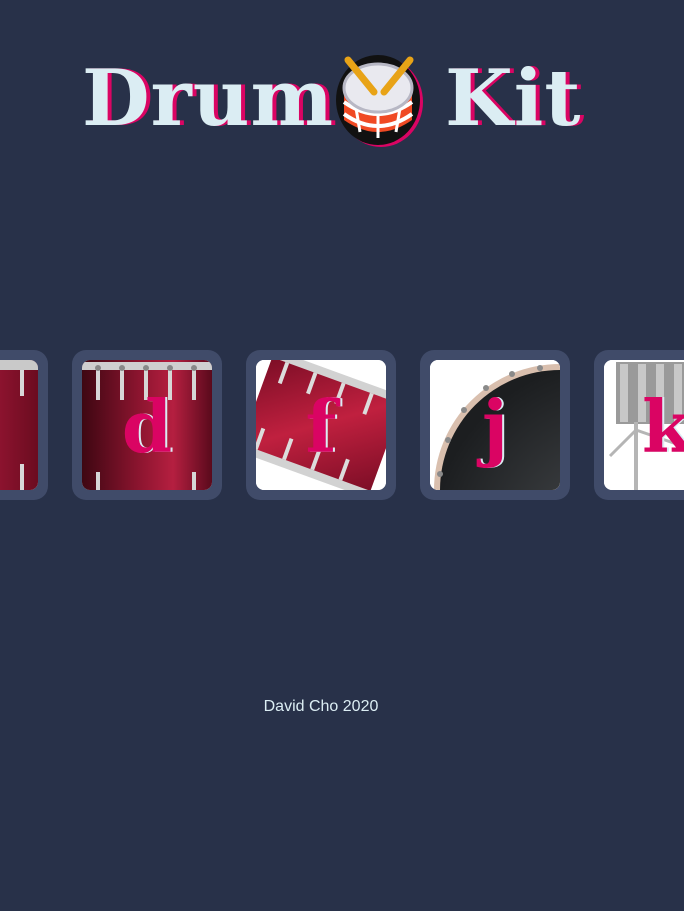  Describe the element at coordinates (379, 100) in the screenshot. I see `drum-emoji-icon` at that location.